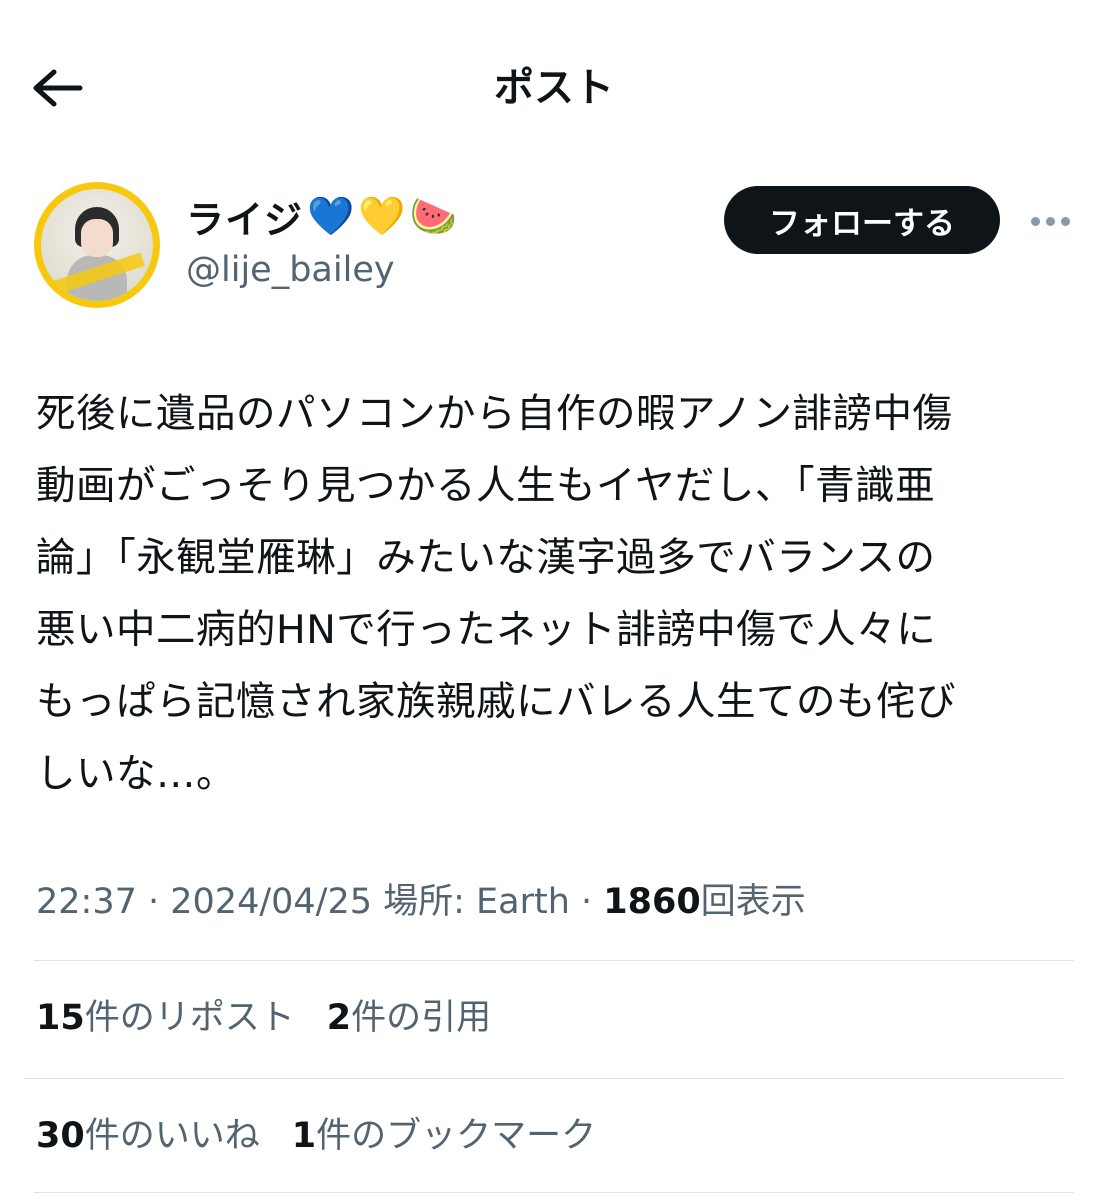 Image resolution: width=1108 pixels, height=1200 pixels. I want to click on page-title: ポスト, so click(554, 88).